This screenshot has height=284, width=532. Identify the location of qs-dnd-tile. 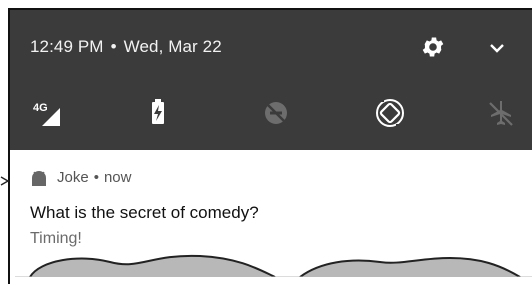
(276, 113).